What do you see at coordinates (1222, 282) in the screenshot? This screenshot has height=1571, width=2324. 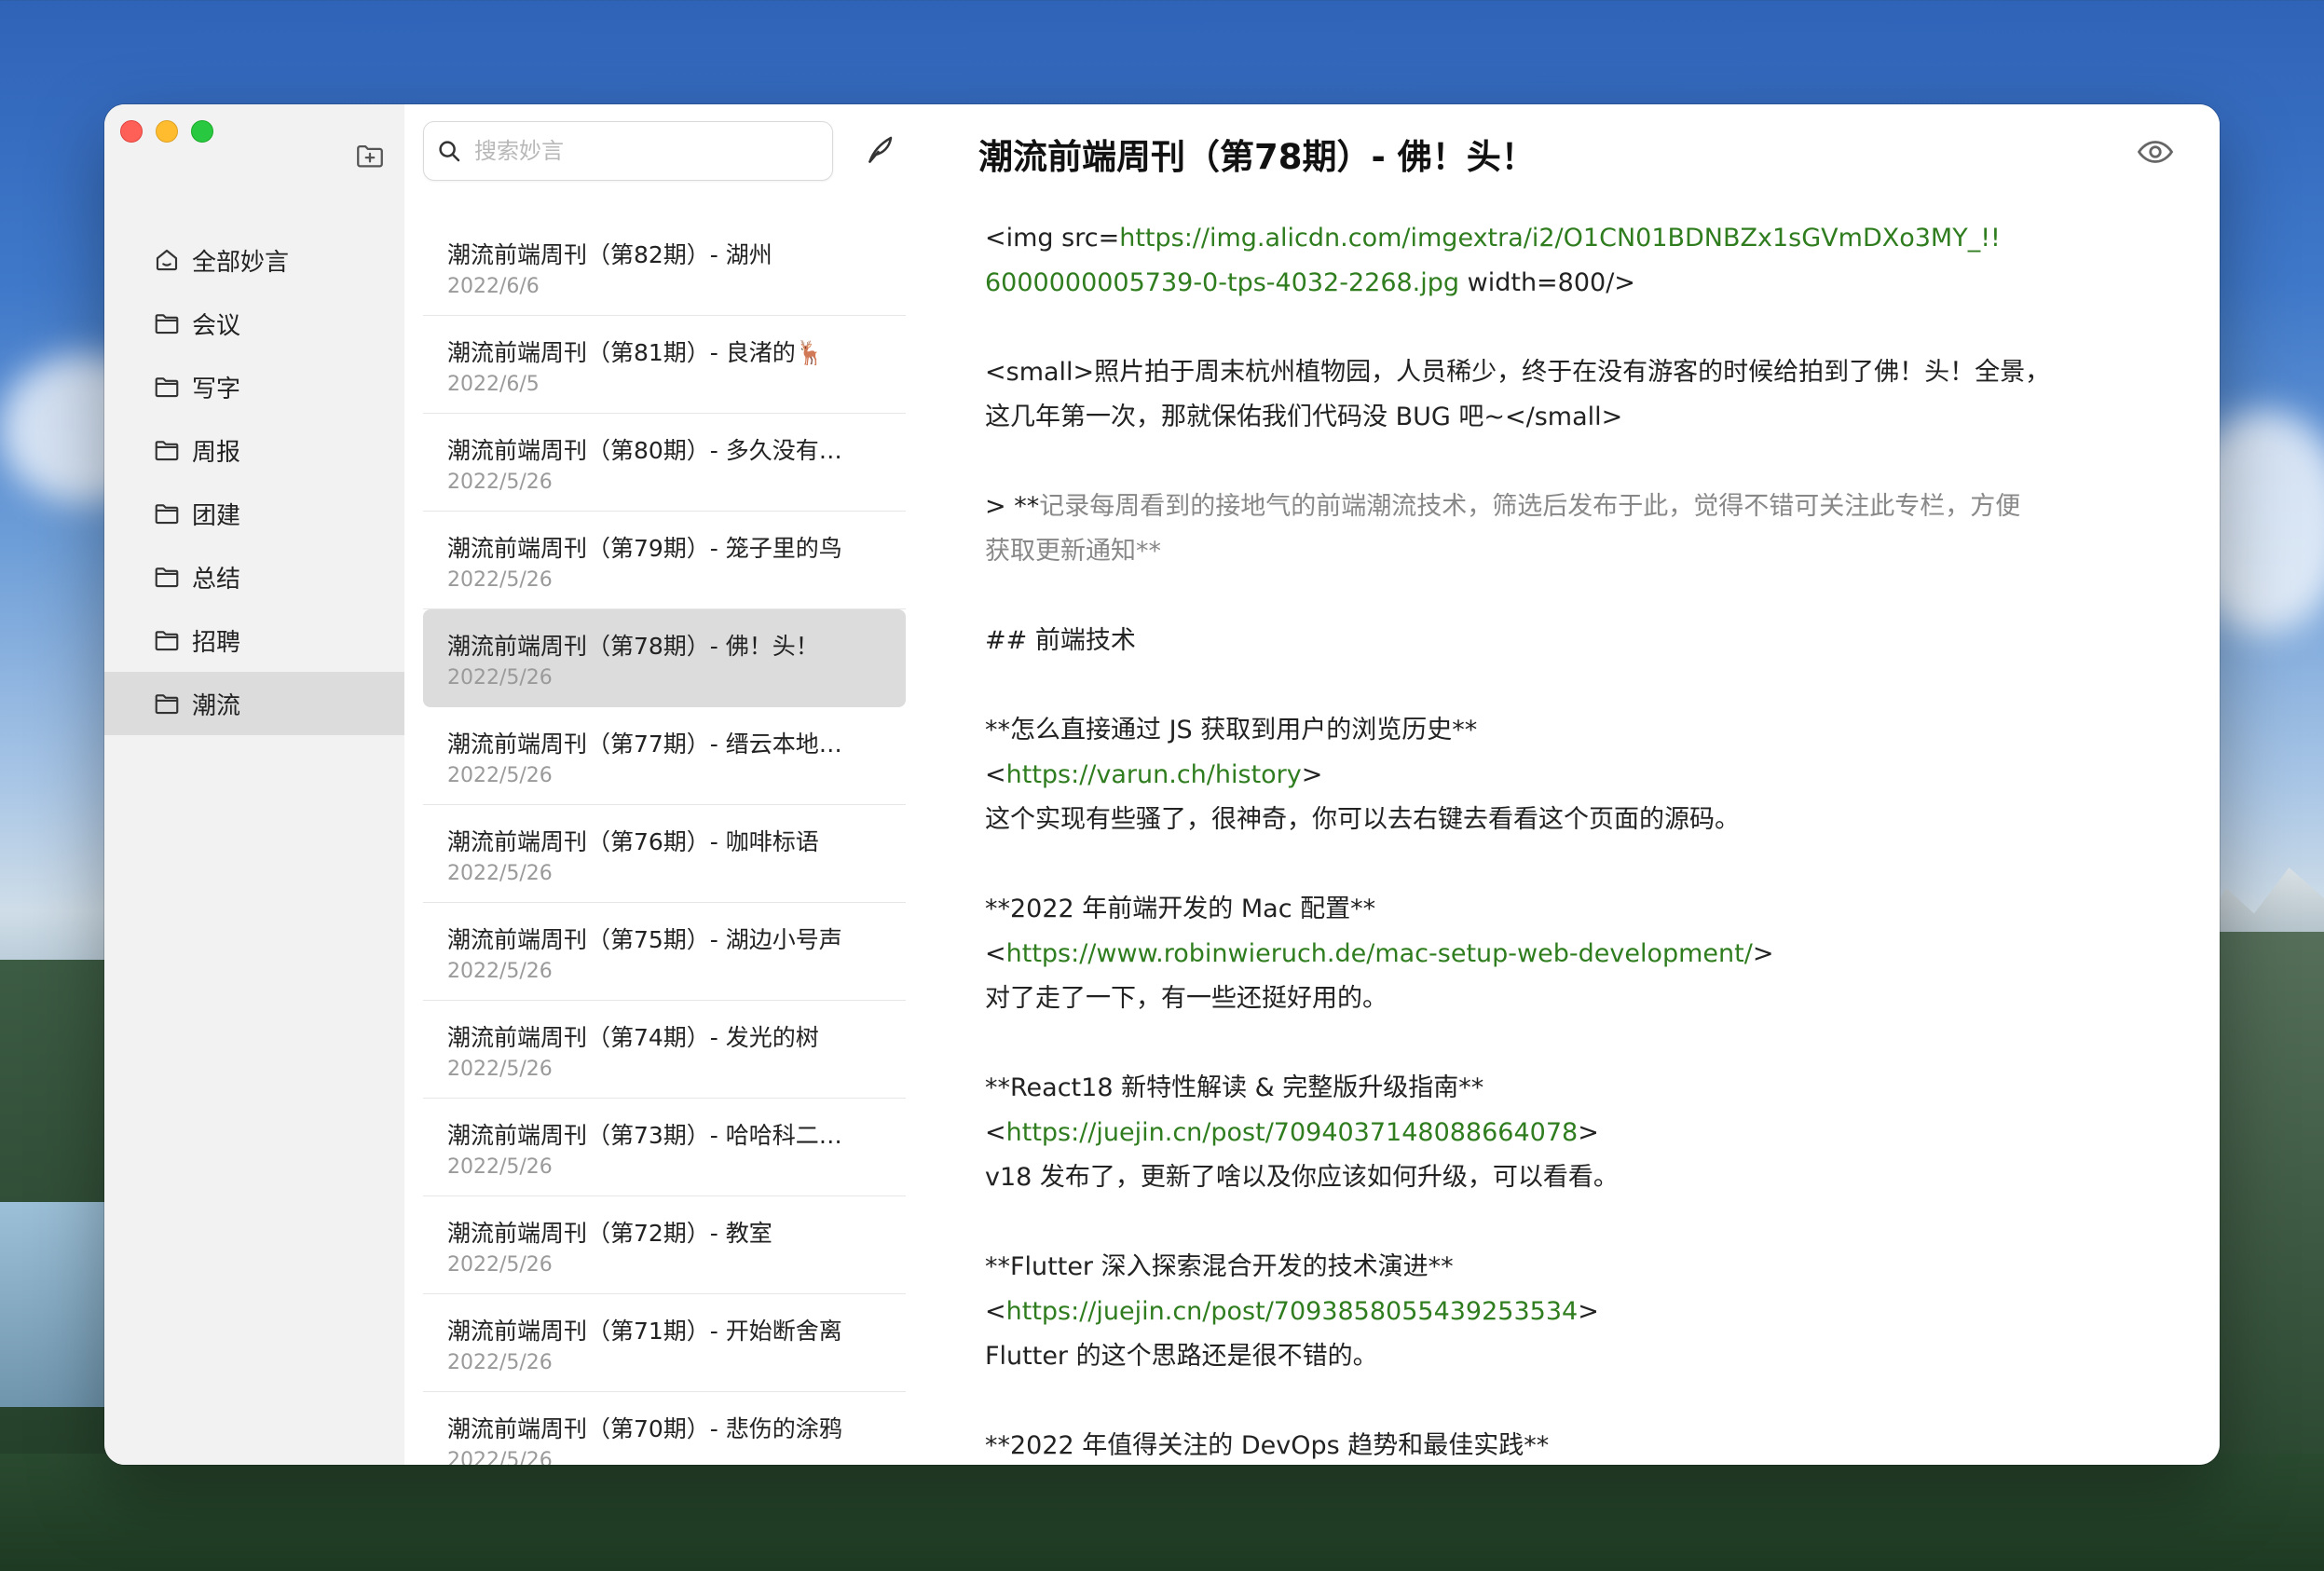 I see `image-url-link: 6000000005739-0-tps-4032-2268.jpg` at bounding box center [1222, 282].